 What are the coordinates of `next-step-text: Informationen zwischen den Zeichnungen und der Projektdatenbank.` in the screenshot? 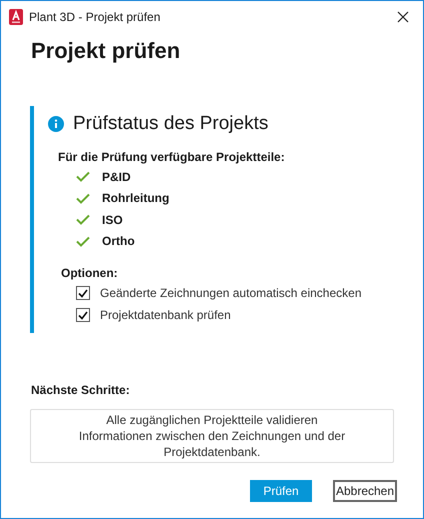 It's located at (212, 444).